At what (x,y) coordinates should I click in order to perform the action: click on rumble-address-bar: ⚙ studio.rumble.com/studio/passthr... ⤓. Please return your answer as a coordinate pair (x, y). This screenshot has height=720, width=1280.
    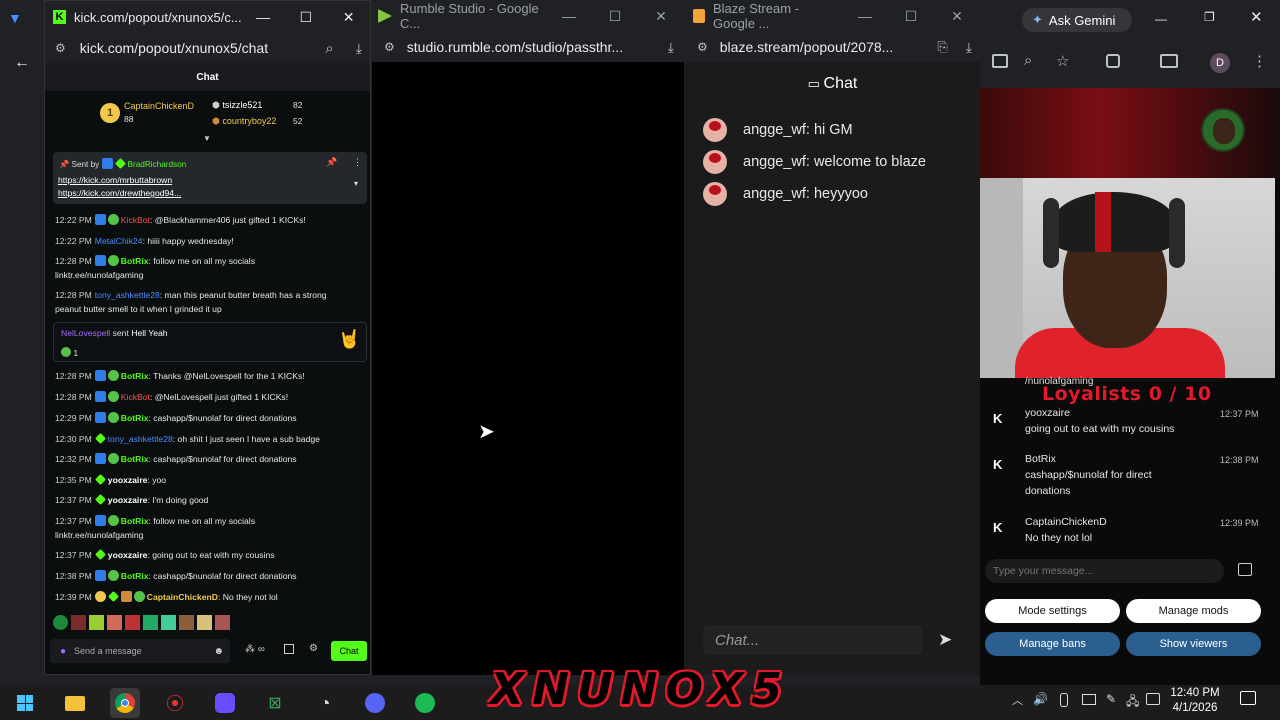
    Looking at the image, I should click on (528, 47).